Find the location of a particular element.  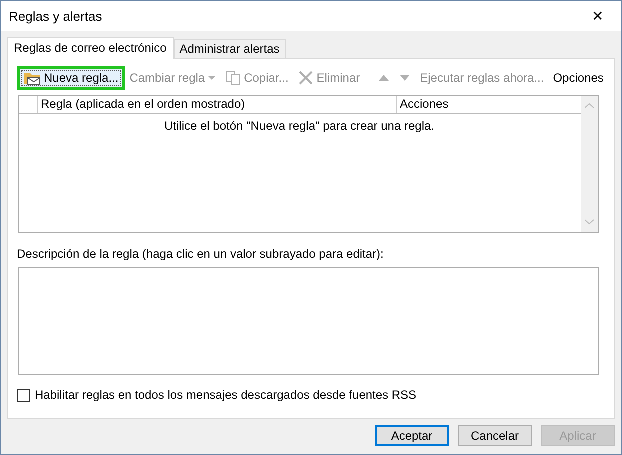

checkbox-label: Habilitar reglas en todos los mensajes descargados desde fuentes RSS is located at coordinates (226, 395).